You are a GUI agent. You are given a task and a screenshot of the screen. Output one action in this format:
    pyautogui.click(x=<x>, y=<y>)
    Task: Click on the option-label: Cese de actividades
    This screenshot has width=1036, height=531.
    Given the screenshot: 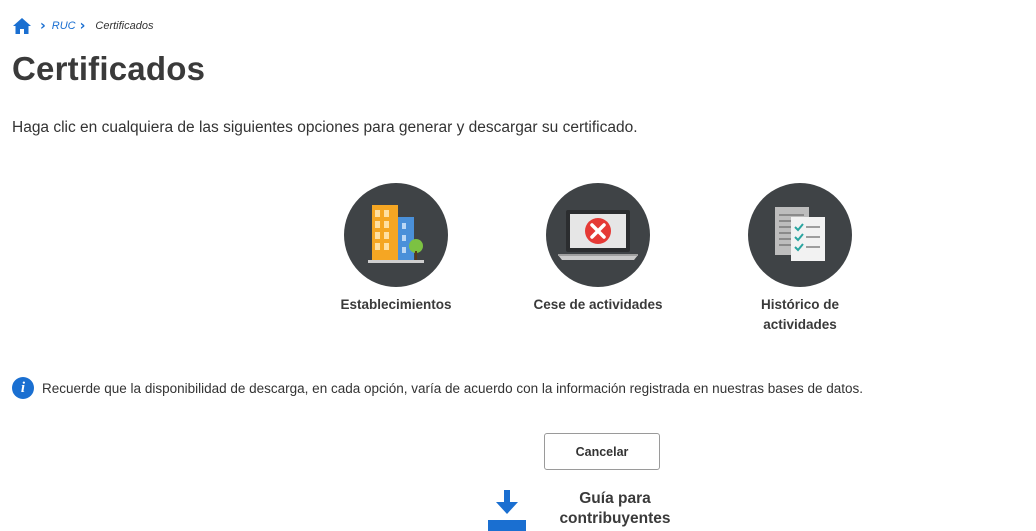 What is the action you would take?
    pyautogui.click(x=598, y=304)
    